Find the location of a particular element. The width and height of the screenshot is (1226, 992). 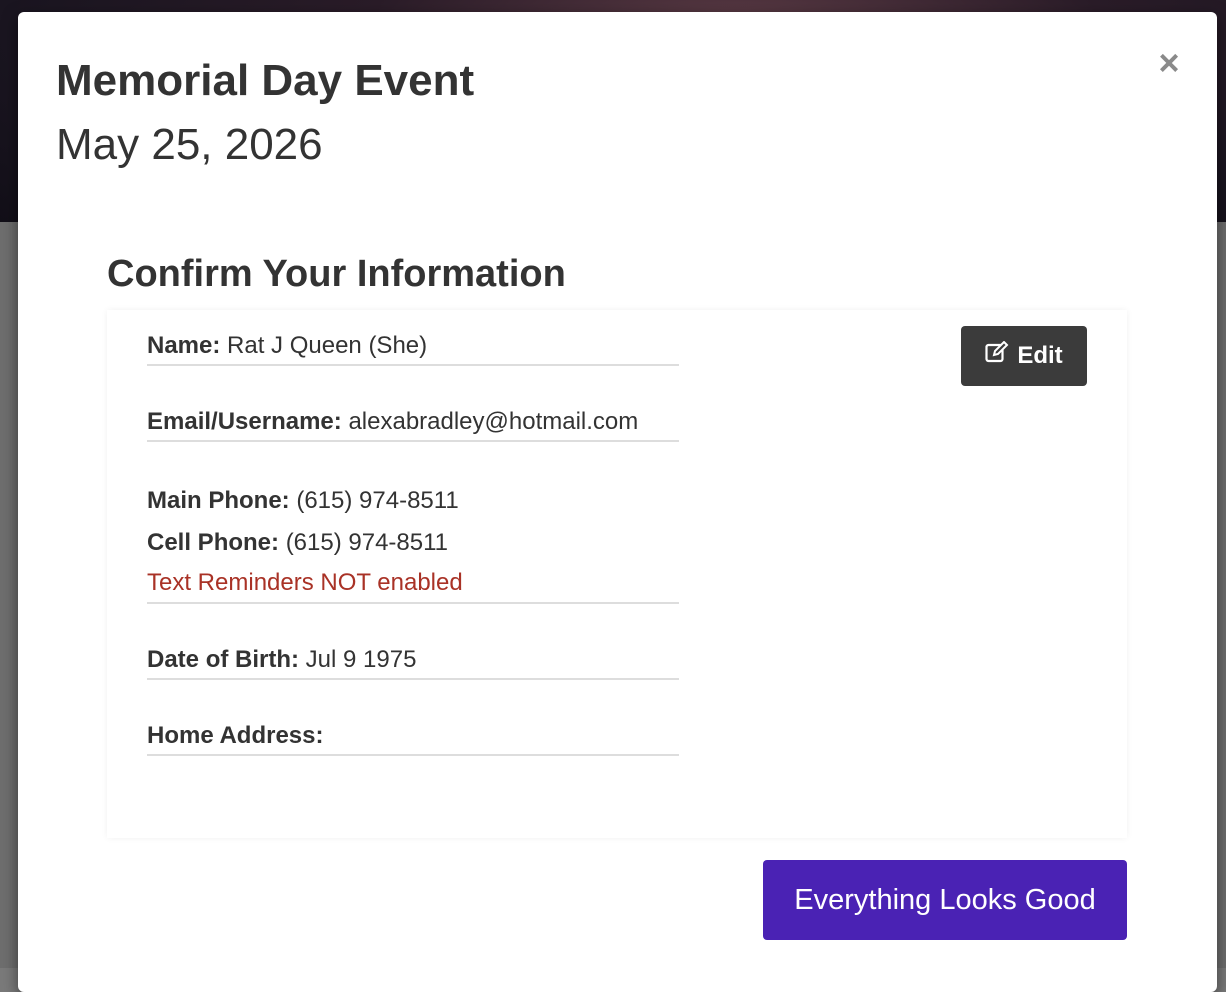

name-row: Name: Rat J Queen (She) is located at coordinates (413, 347).